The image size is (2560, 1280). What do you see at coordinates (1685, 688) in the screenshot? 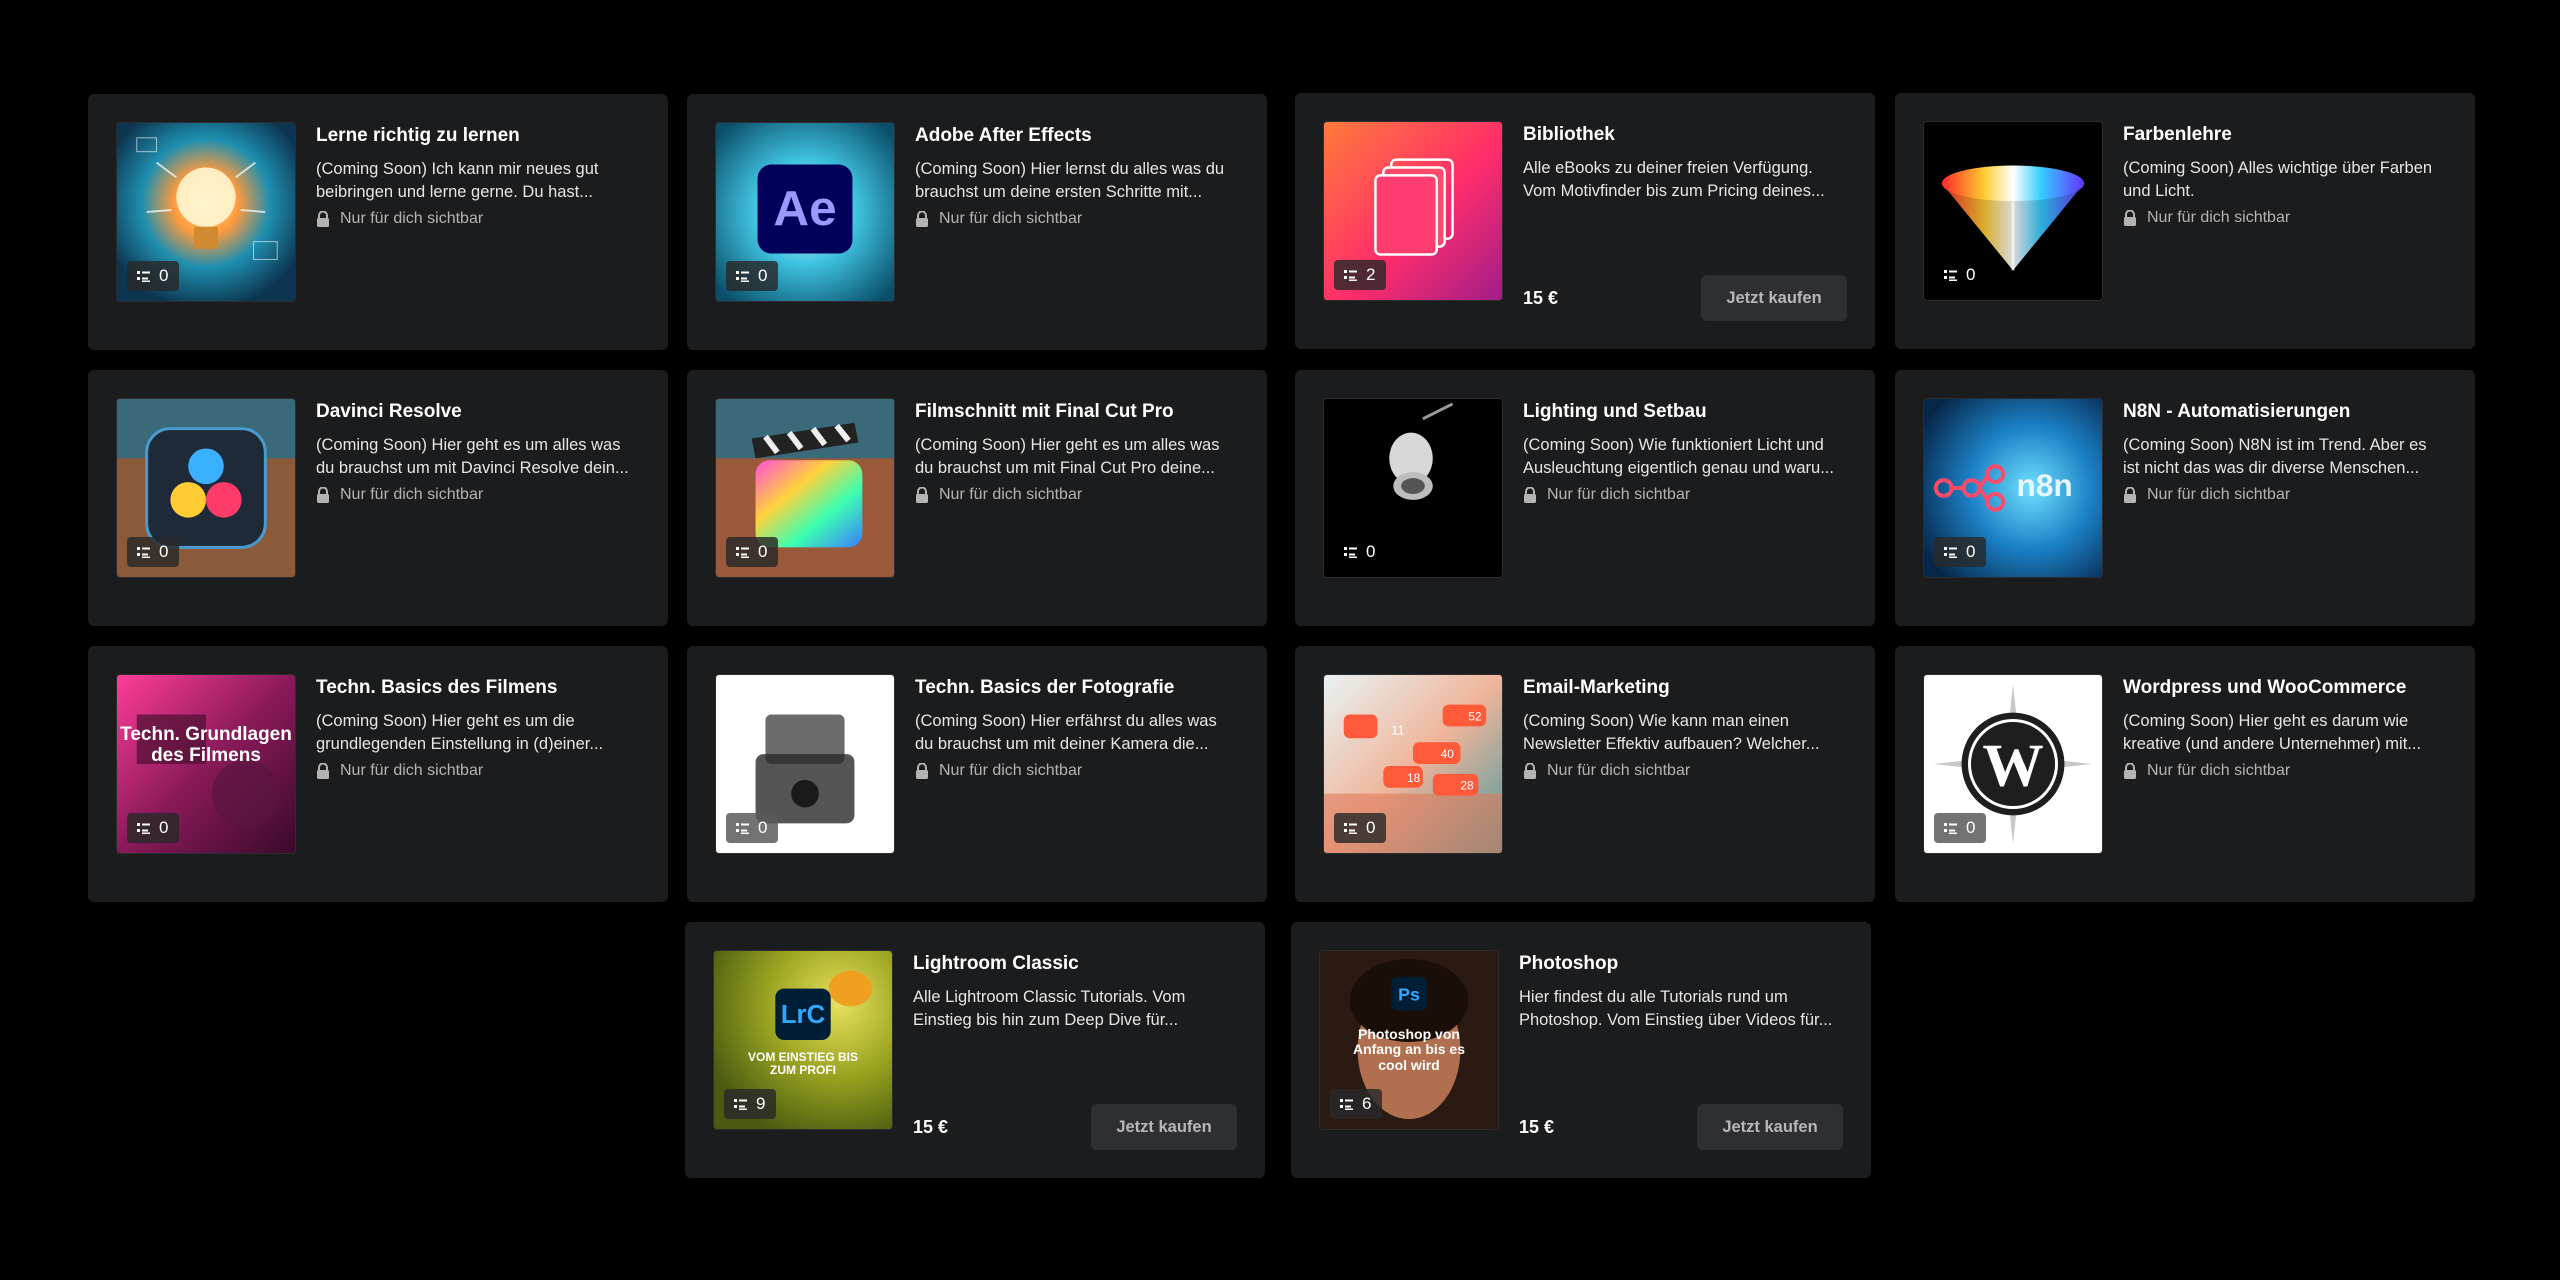
I see `course-title: Email-Marketing` at bounding box center [1685, 688].